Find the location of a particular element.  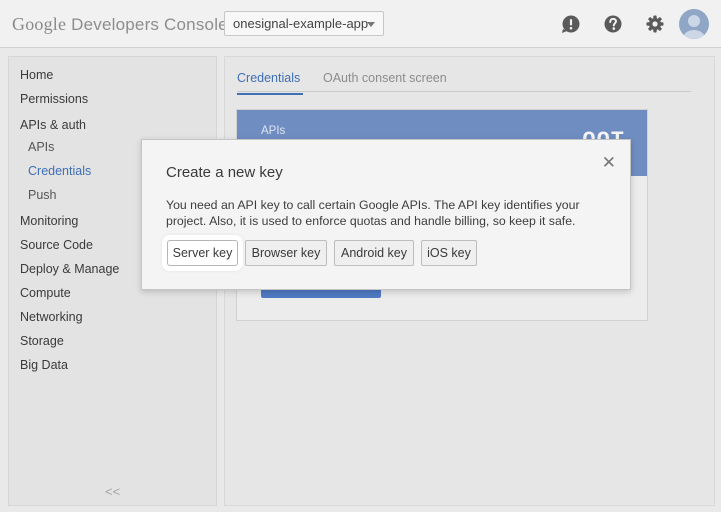

tab-credentials: Credentials is located at coordinates (268, 78).